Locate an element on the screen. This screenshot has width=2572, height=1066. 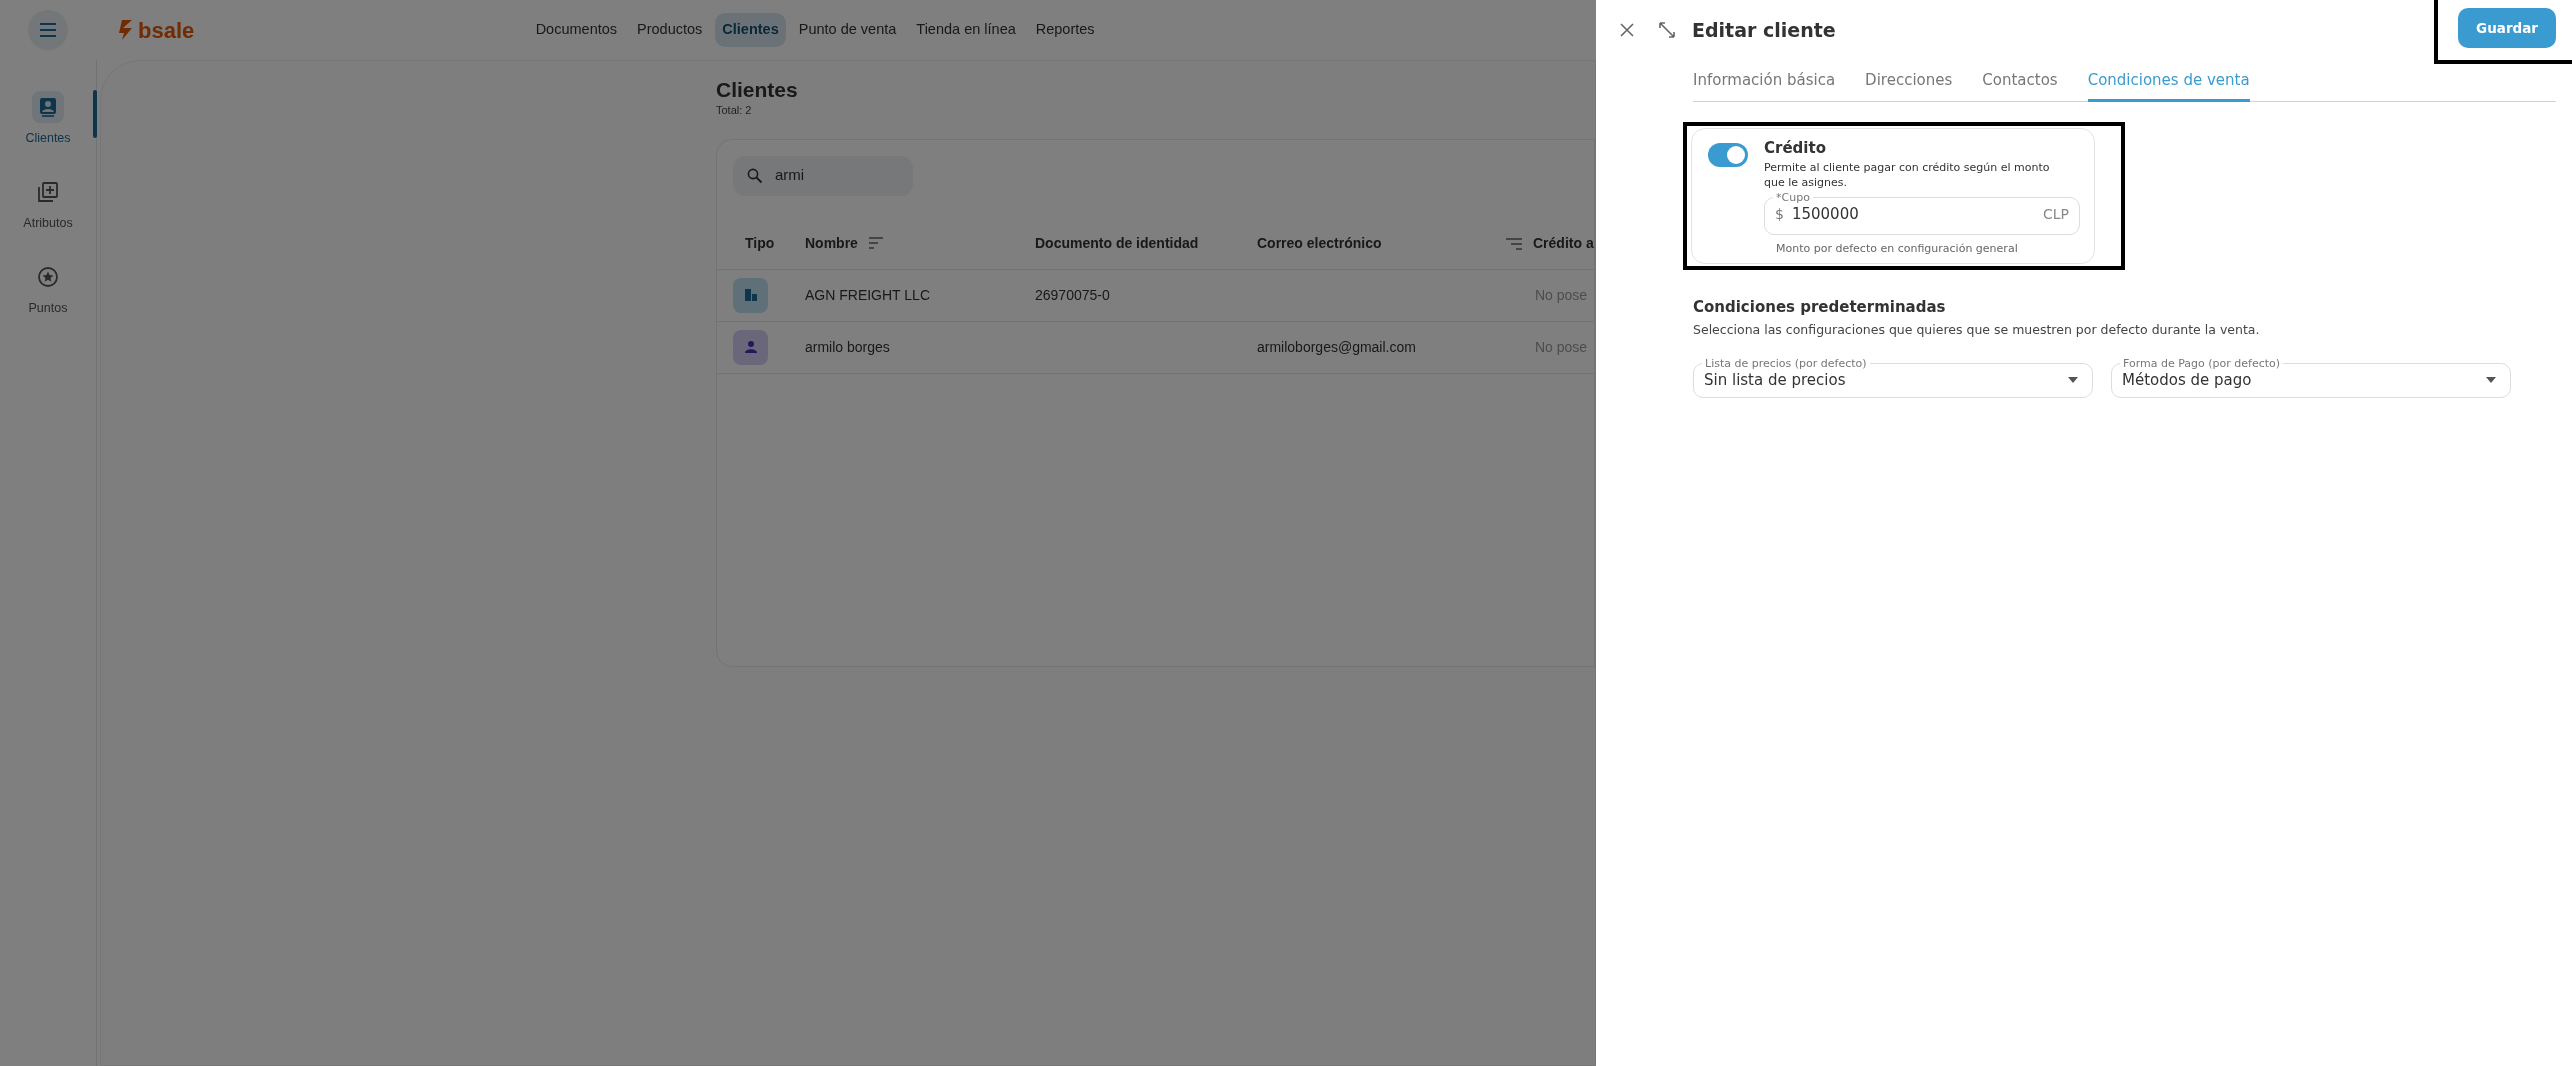
total-count: Total: 2 is located at coordinates (734, 111).